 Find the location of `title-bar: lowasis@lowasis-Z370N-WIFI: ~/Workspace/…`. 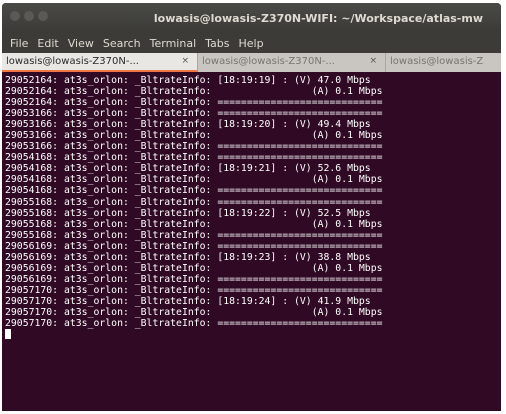

title-bar: lowasis@lowasis-Z370N-WIFI: ~/Workspace/… is located at coordinates (251, 18).